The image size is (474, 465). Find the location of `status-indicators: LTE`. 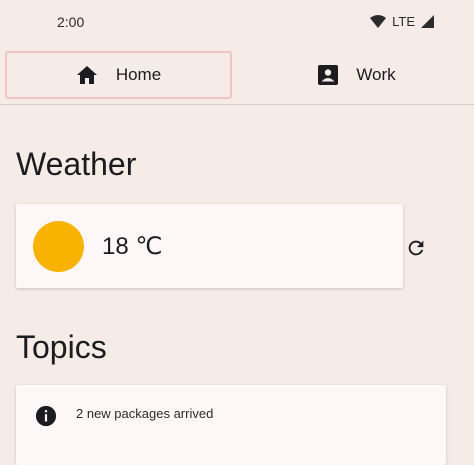

status-indicators: LTE is located at coordinates (402, 21).